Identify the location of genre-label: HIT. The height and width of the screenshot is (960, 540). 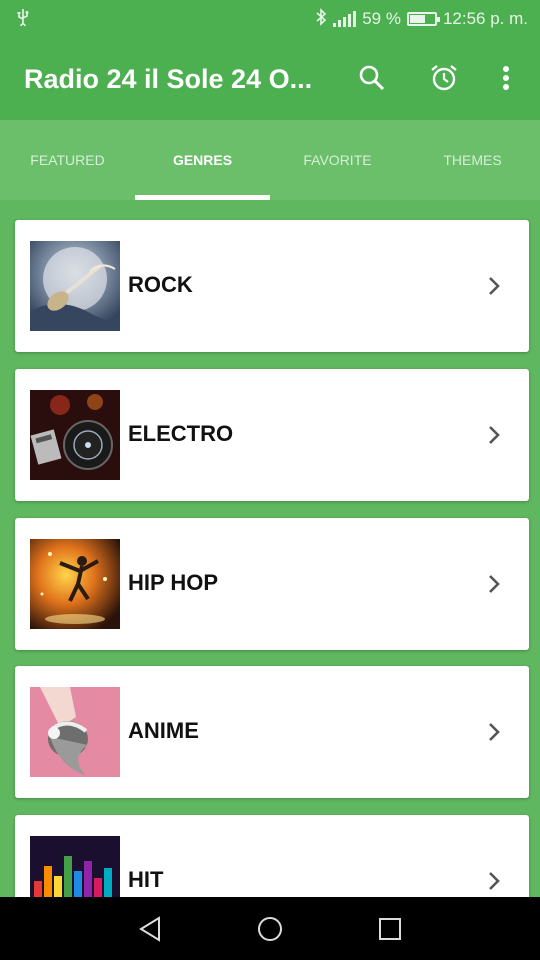
(146, 879).